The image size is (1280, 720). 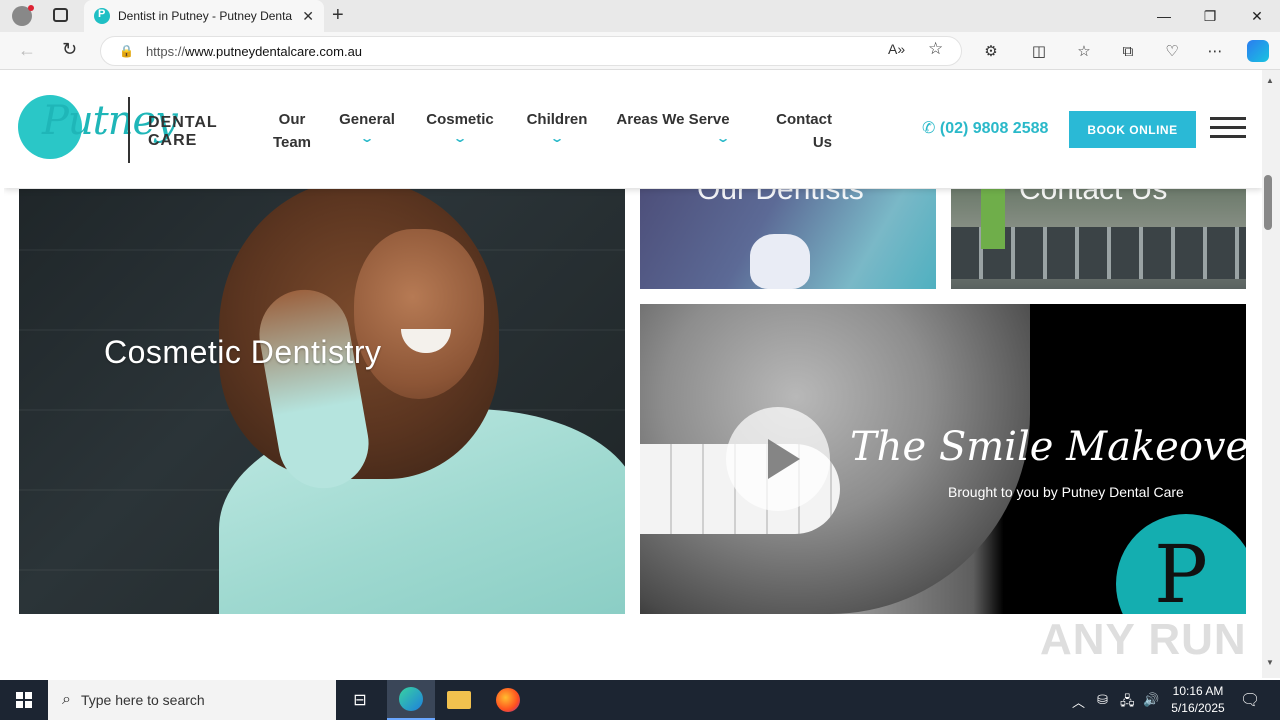 I want to click on phone-number: (02) 9808 2588, so click(x=994, y=128).